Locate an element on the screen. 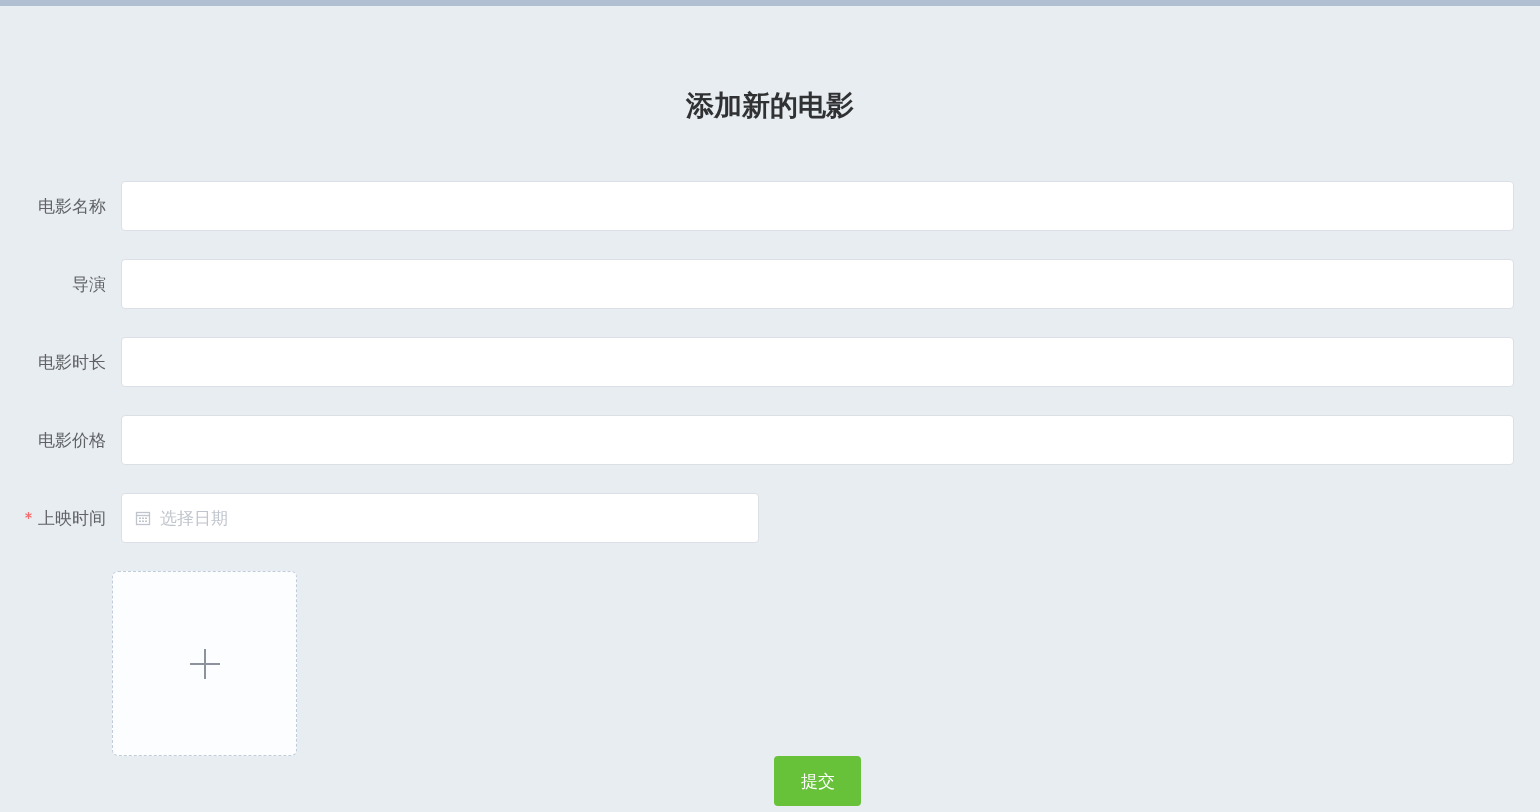 This screenshot has height=812, width=1540. field-label: 电影时长 is located at coordinates (72, 362).